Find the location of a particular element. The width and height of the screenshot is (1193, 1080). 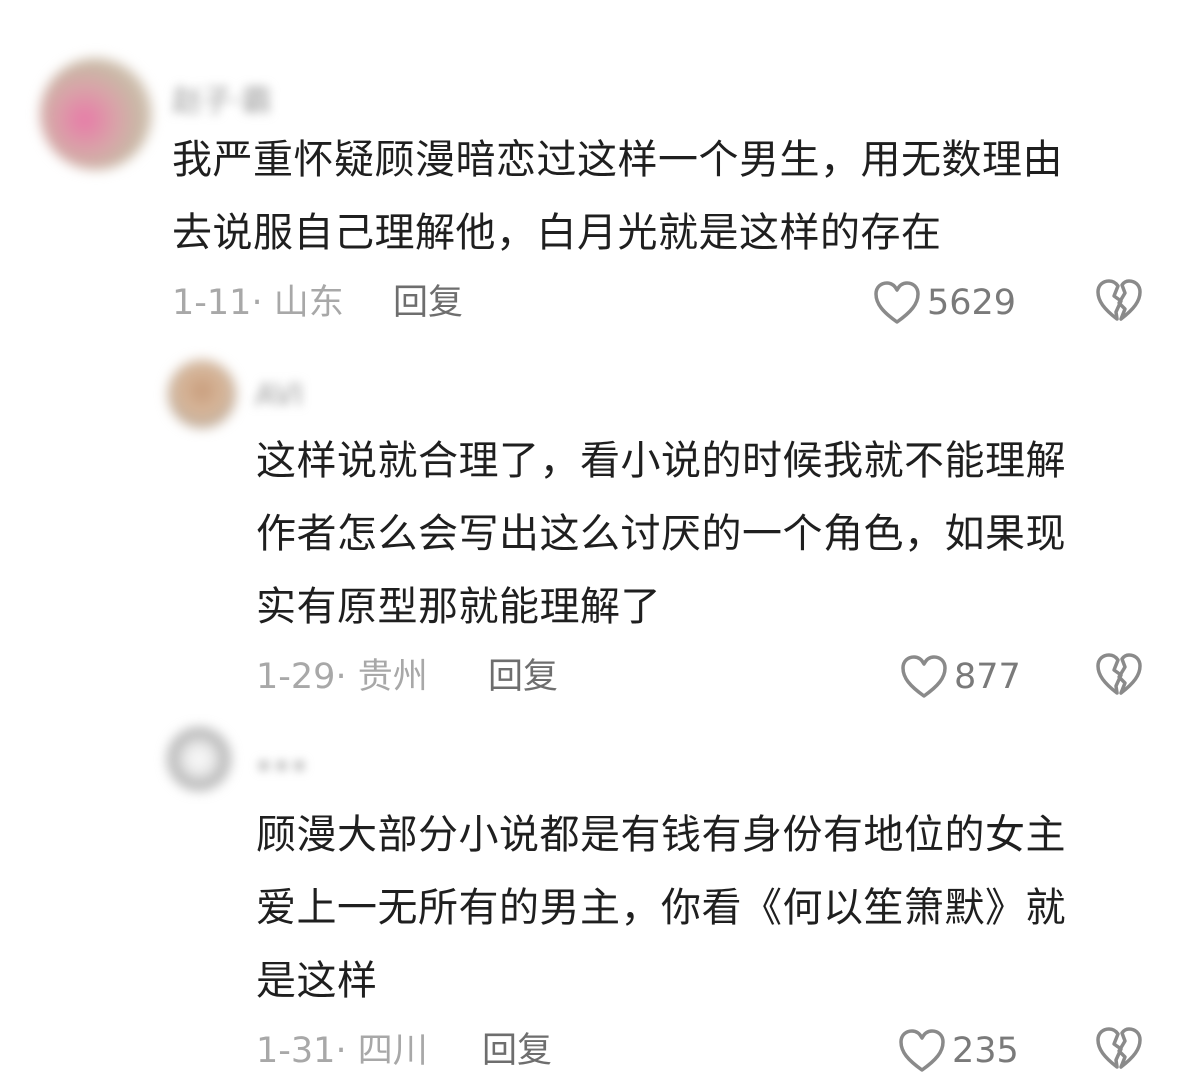

comment-date: 1-29 is located at coordinates (296, 677).